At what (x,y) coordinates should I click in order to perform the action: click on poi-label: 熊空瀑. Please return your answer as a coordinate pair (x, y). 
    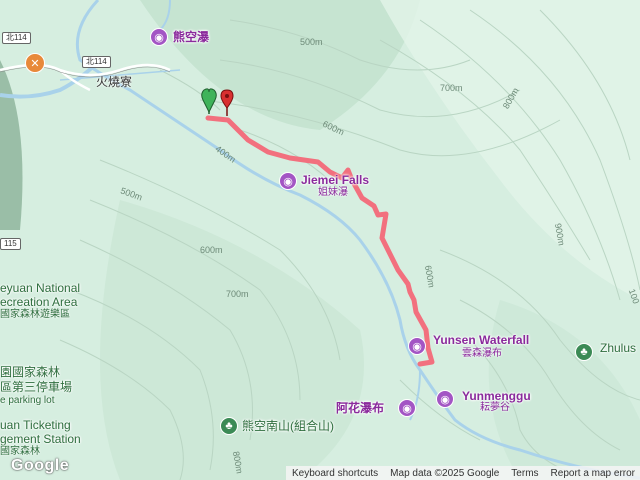
    Looking at the image, I should click on (191, 37).